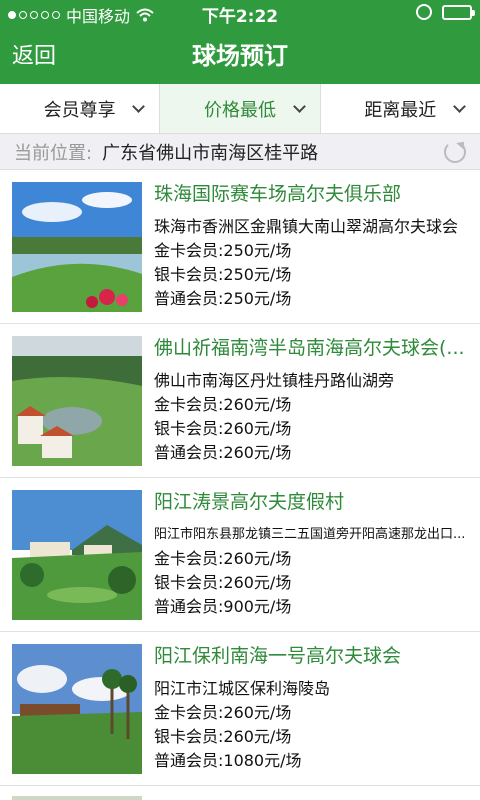 The width and height of the screenshot is (480, 800). Describe the element at coordinates (53, 153) in the screenshot. I see `location-label: 当前位置:` at that location.